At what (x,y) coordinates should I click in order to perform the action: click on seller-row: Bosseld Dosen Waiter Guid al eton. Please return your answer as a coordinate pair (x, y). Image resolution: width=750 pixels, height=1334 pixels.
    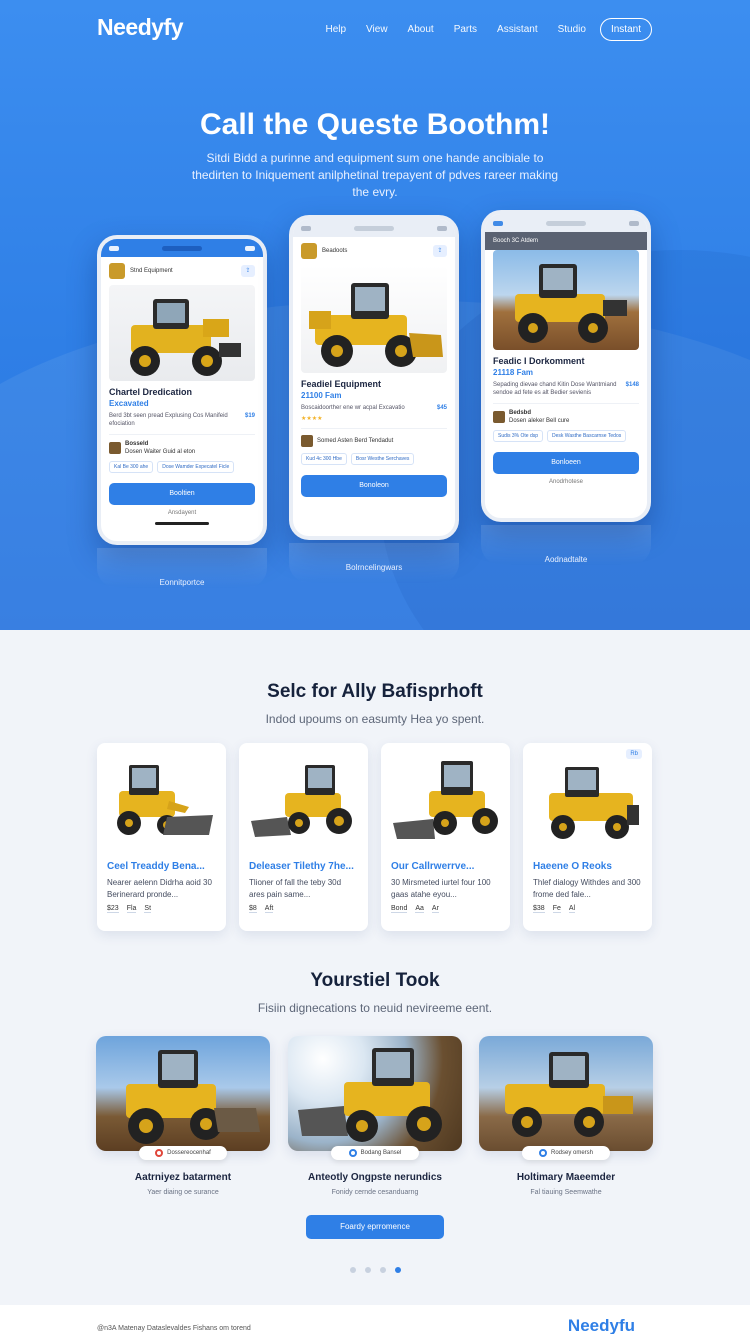
    Looking at the image, I should click on (182, 444).